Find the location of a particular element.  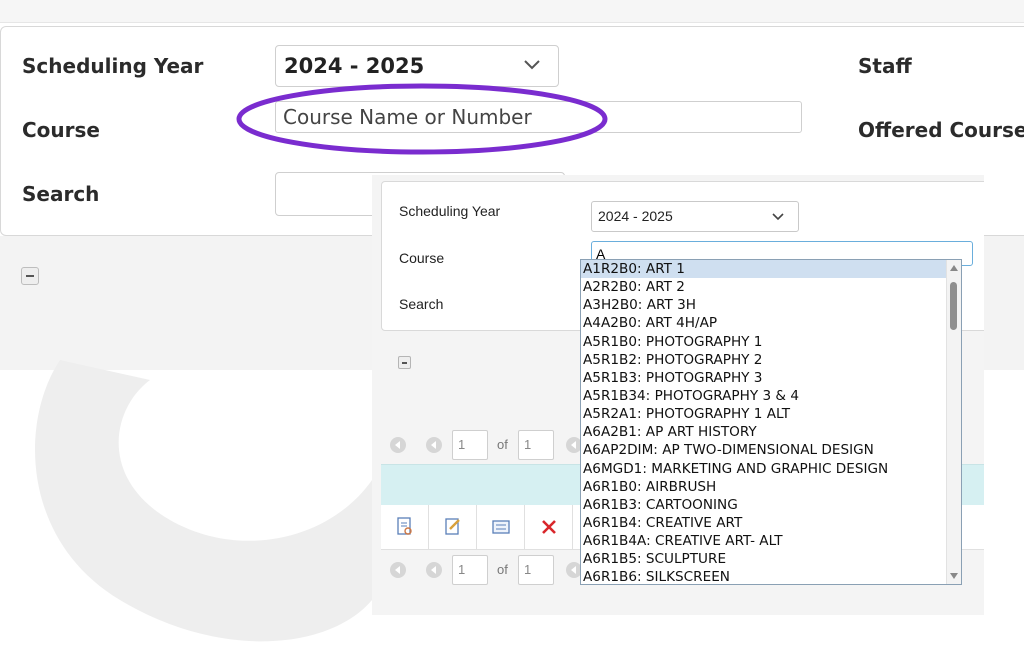

popup-scheduling-year-label: Scheduling Year is located at coordinates (450, 211).